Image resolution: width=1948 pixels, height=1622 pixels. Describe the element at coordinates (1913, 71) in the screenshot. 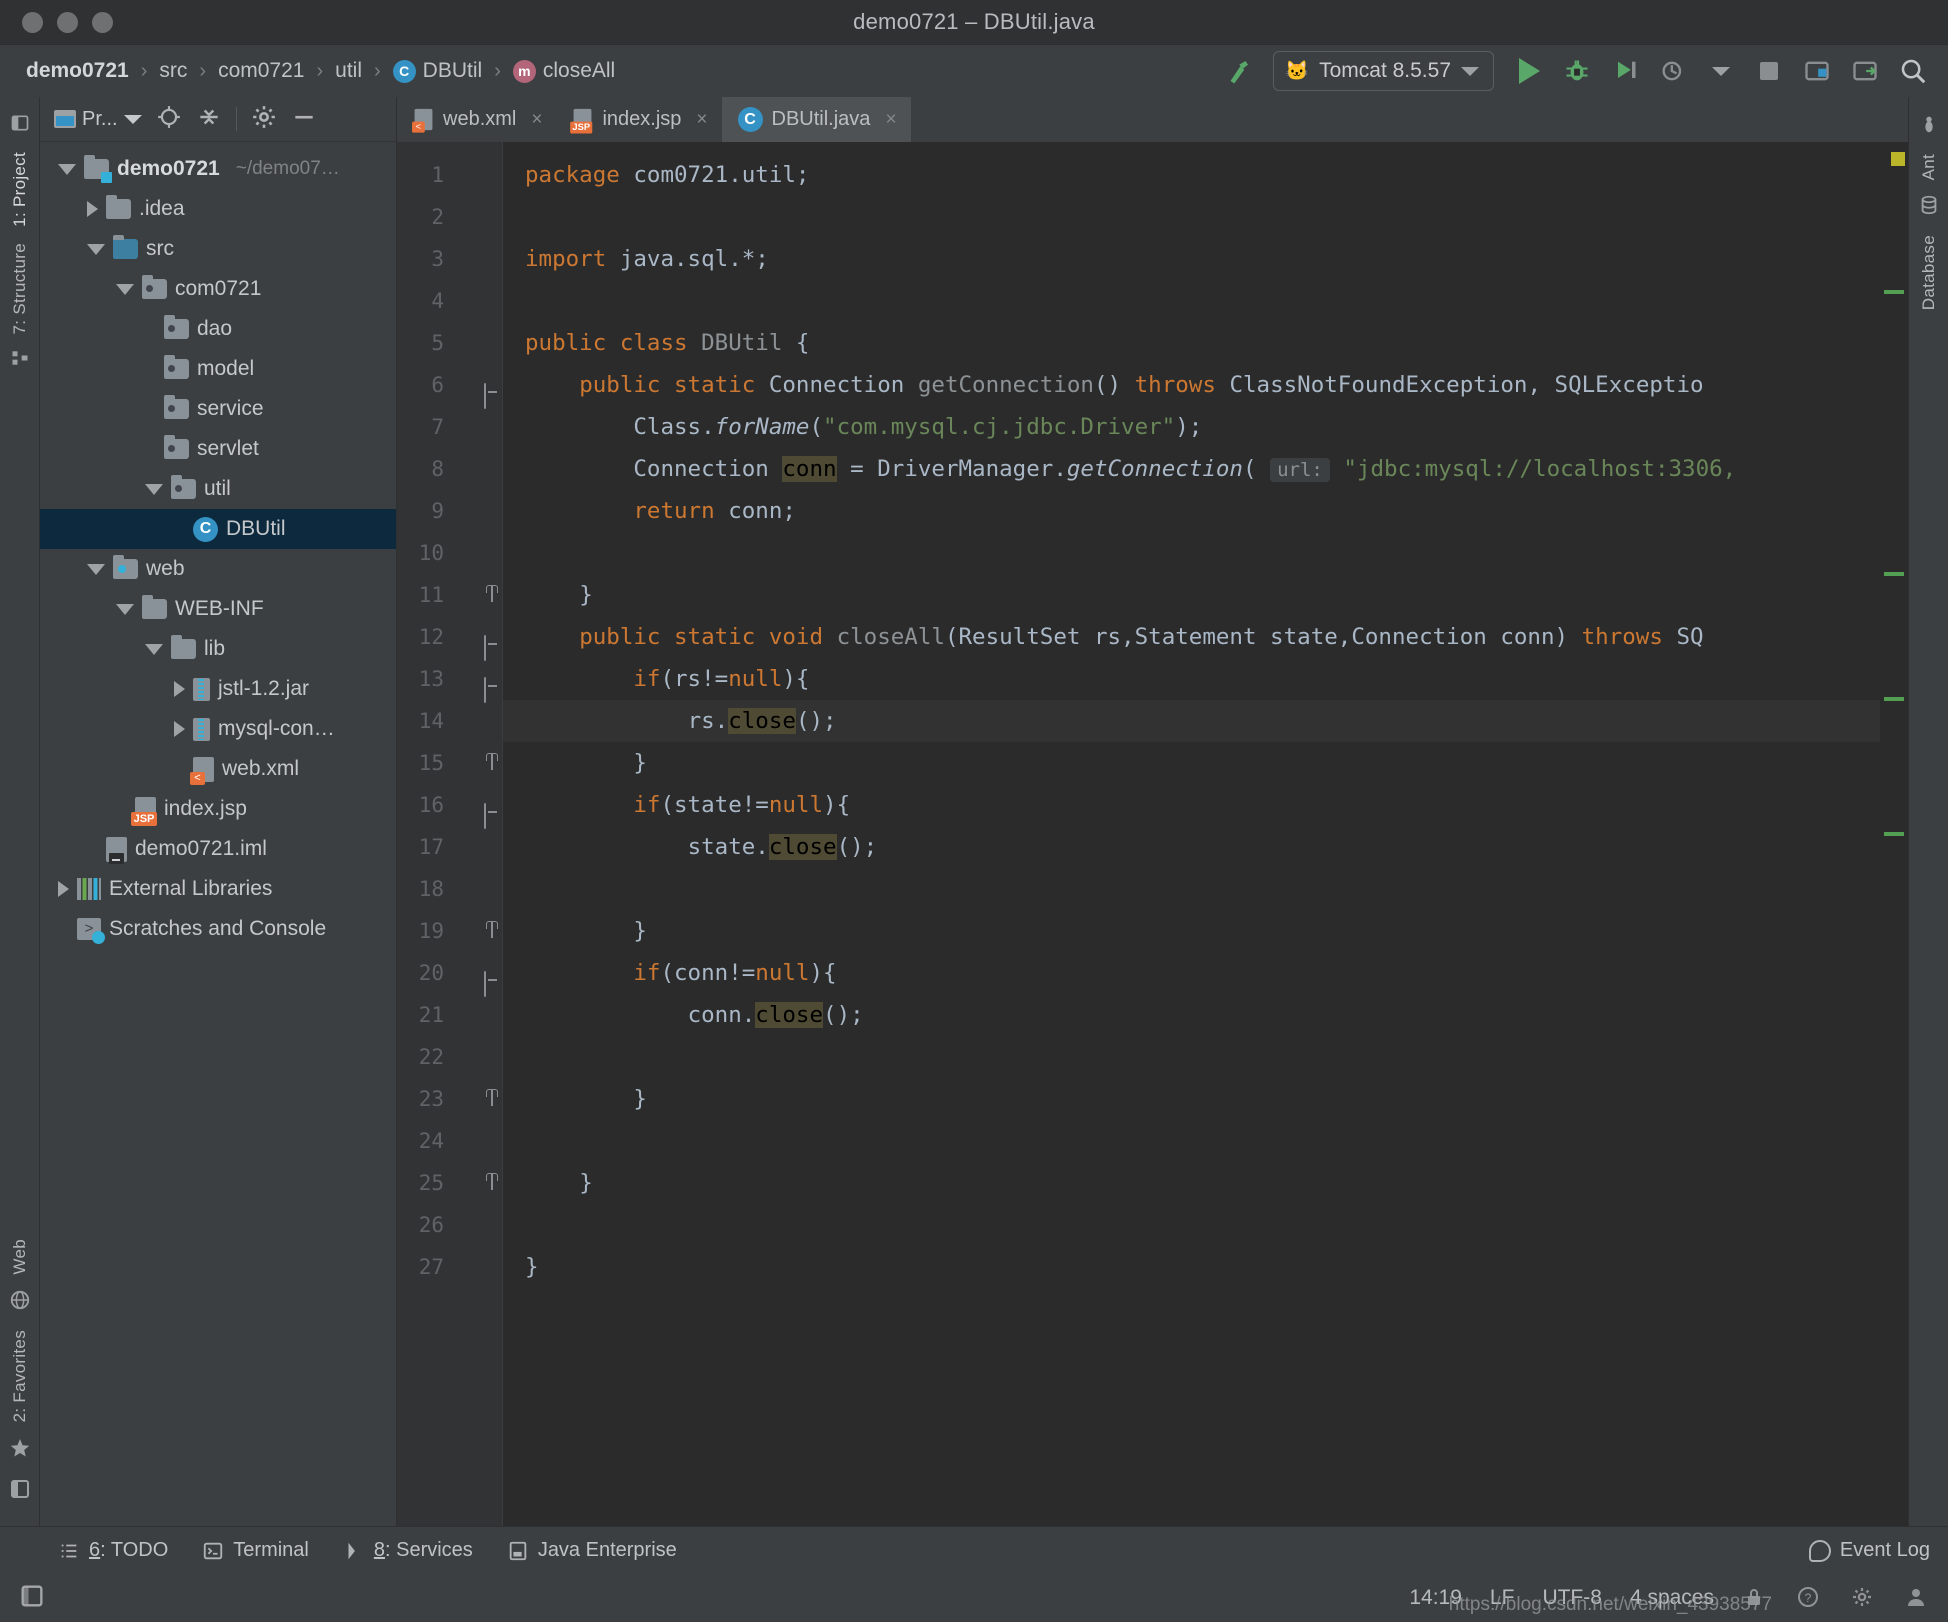

I see `search-everywhere-button` at that location.